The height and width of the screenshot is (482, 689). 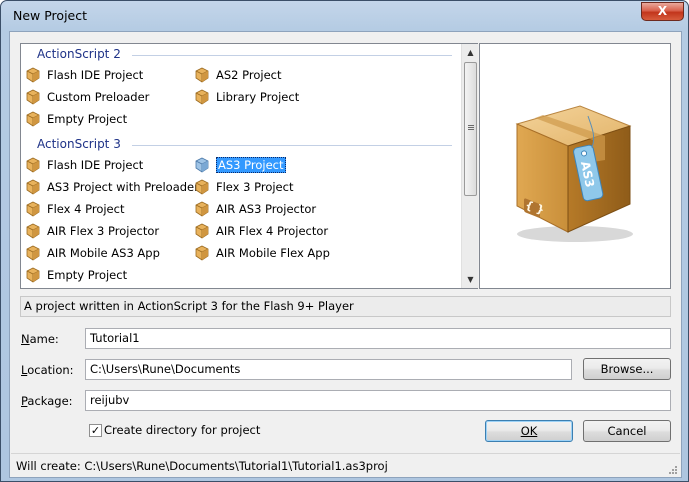 I want to click on list-item-air-flex-3-projector: AIR Flex 3 Projector, so click(x=92, y=231).